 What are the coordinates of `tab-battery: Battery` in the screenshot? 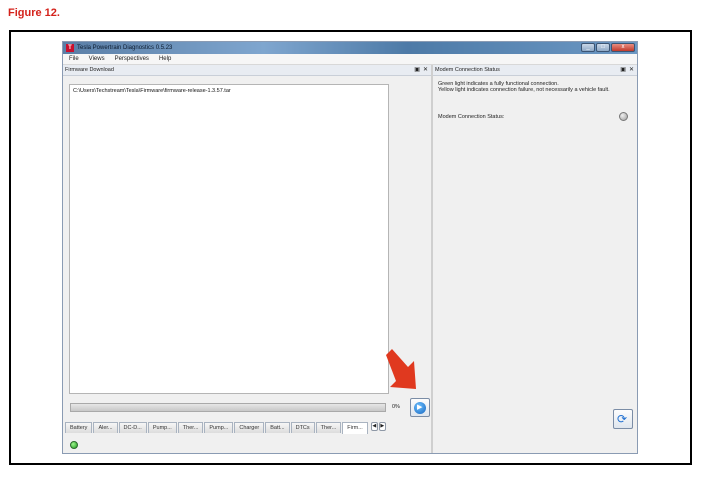 It's located at (79, 427).